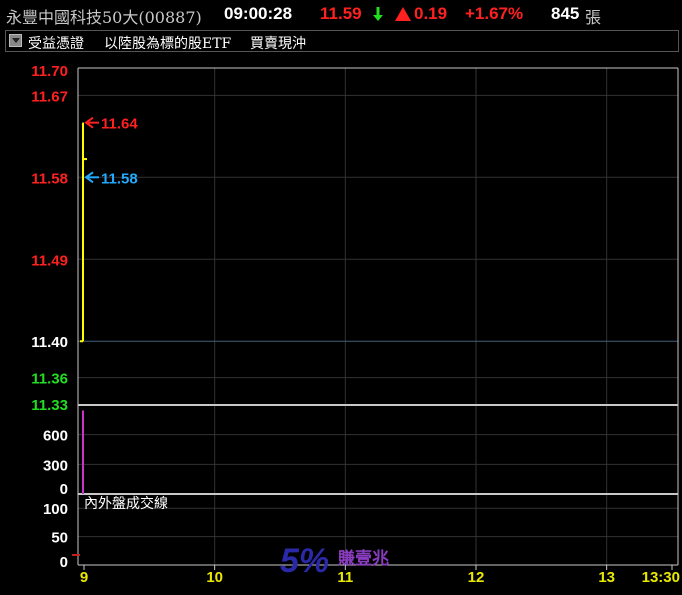 This screenshot has width=682, height=595. Describe the element at coordinates (55, 465) in the screenshot. I see `volume-tick-label: 300` at that location.